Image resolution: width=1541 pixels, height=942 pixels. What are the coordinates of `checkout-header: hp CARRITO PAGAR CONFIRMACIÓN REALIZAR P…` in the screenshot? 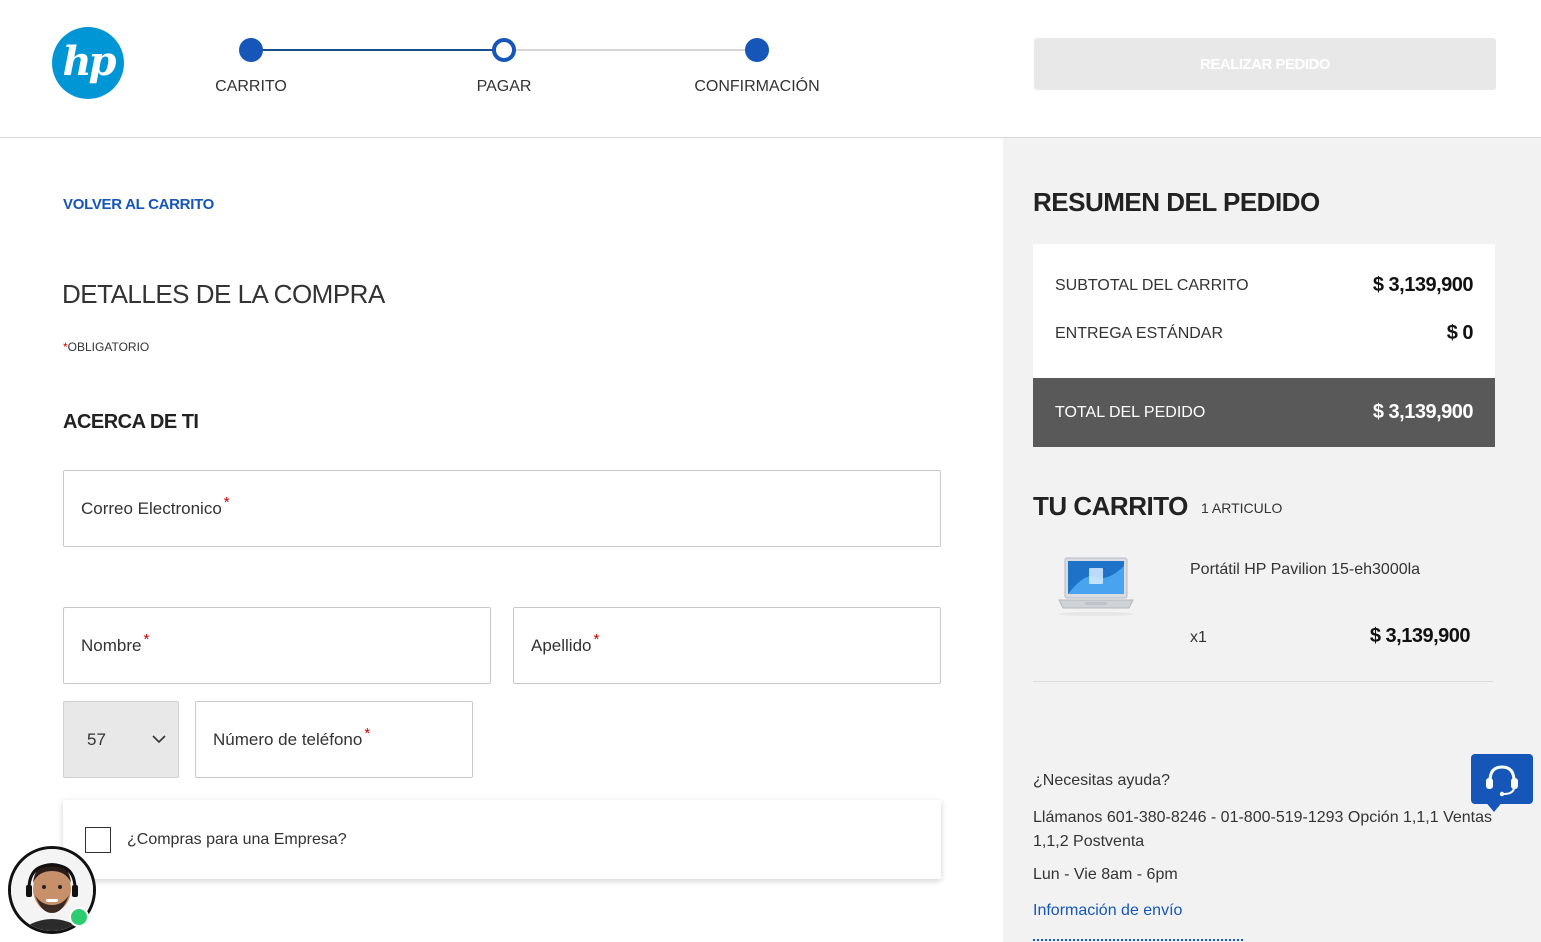 It's located at (770, 69).